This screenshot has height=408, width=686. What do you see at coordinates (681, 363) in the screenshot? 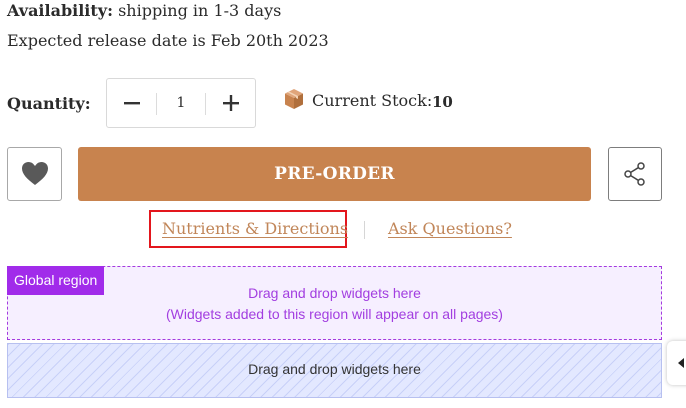
I see `arrow-left-icon` at bounding box center [681, 363].